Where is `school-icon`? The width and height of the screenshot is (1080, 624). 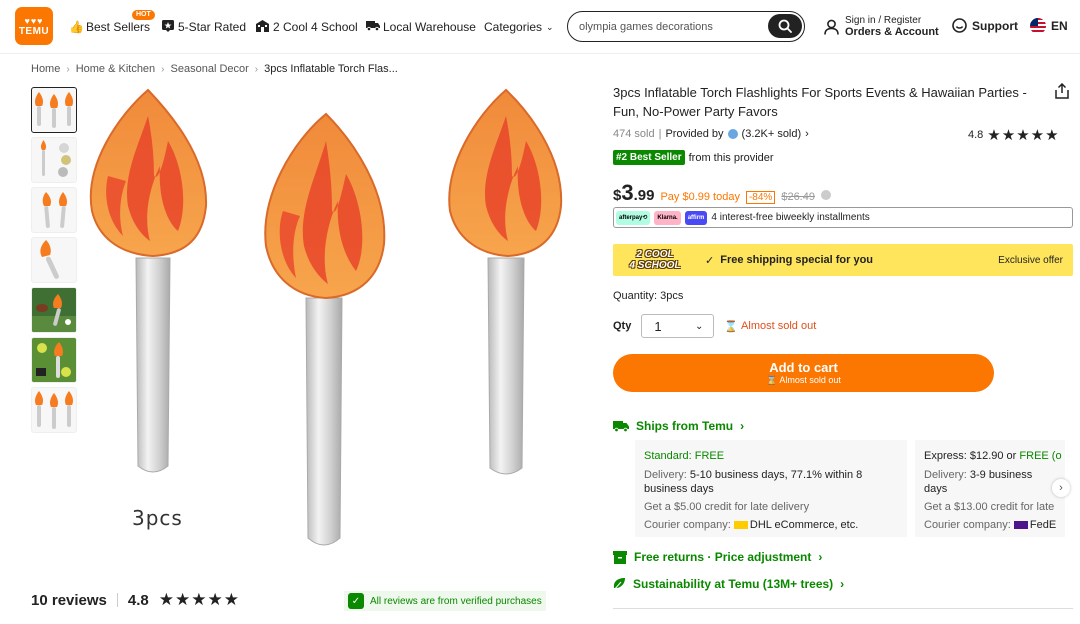
school-icon is located at coordinates (262, 27).